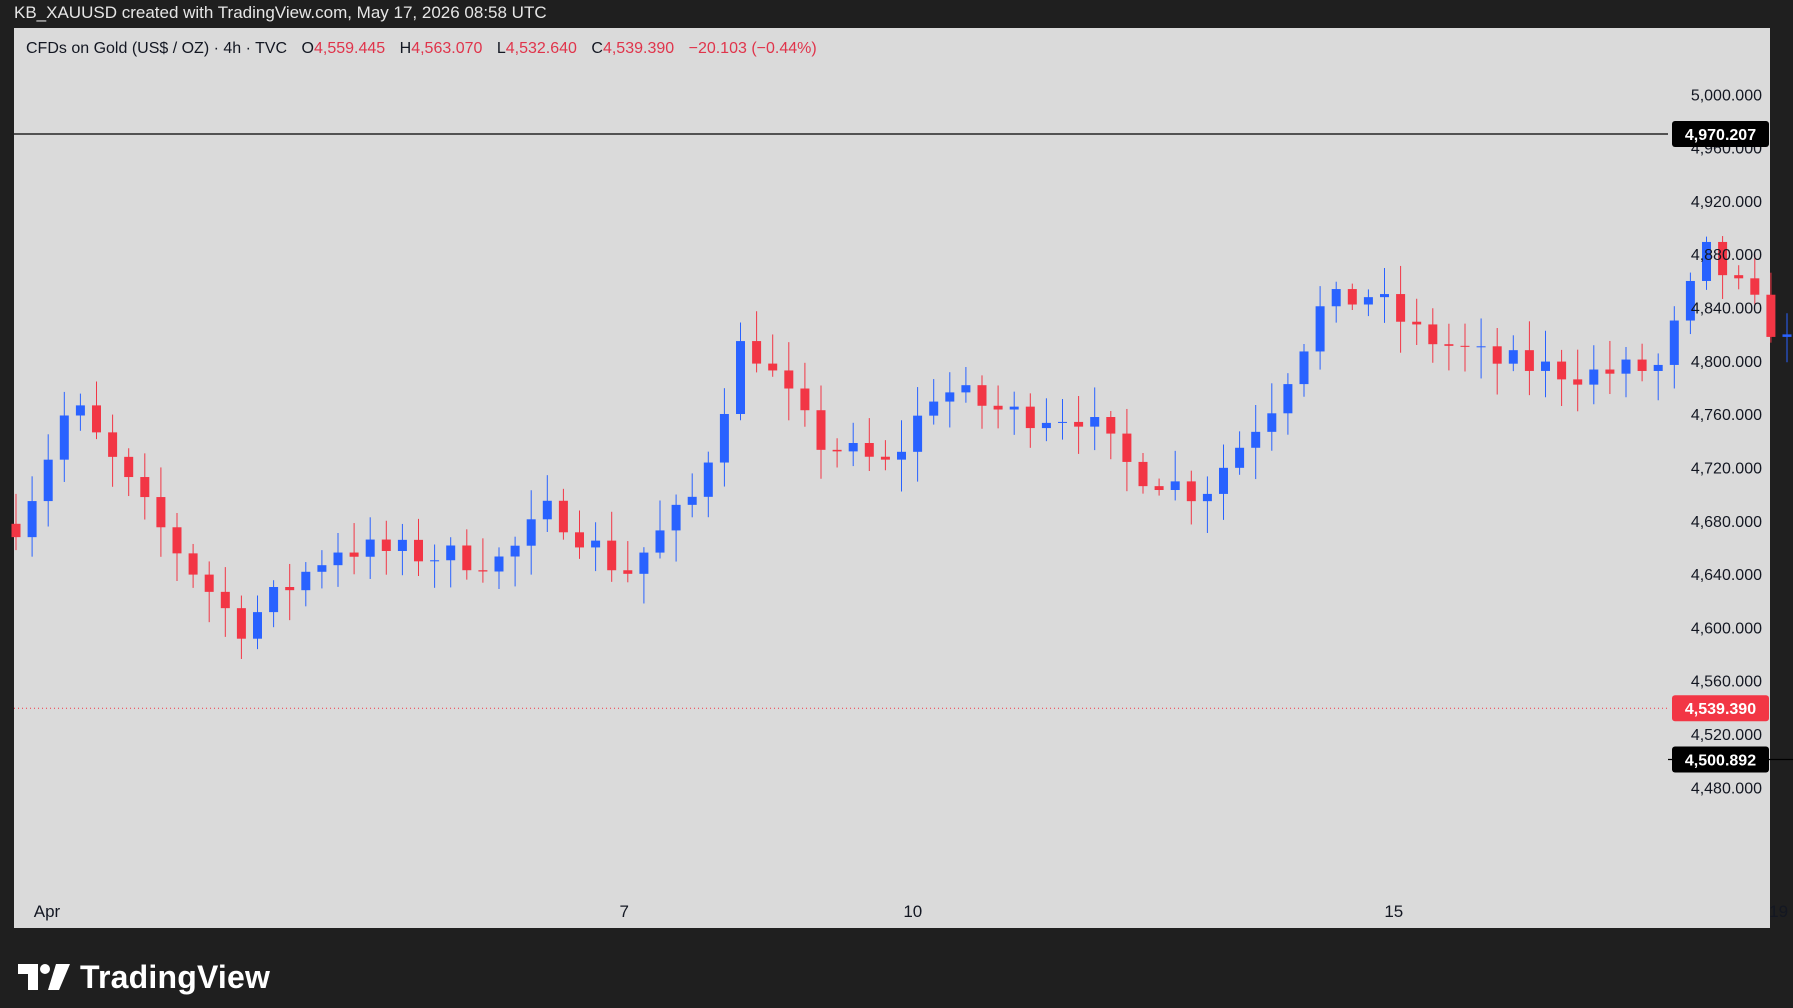 The image size is (1793, 1008). Describe the element at coordinates (752, 48) in the screenshot. I see `change-value: −20.103 (−0.44%)` at that location.